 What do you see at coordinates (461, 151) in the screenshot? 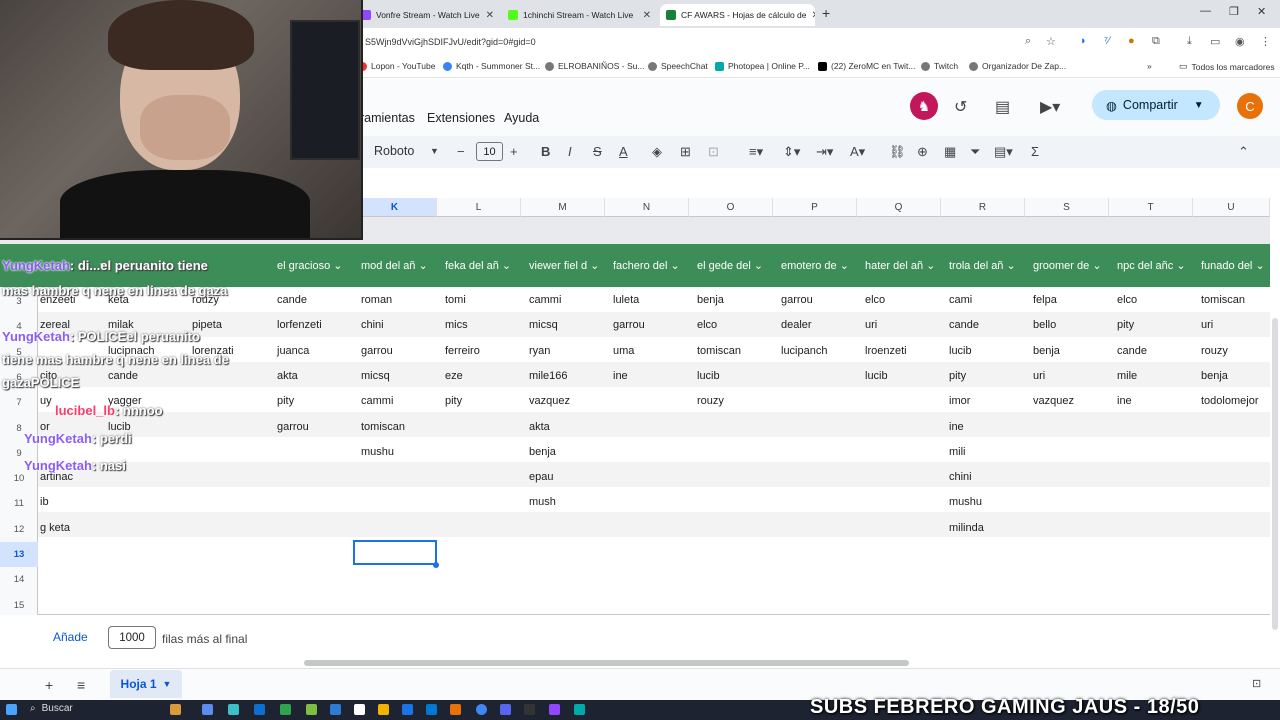
I see `decrease-font-icon: −` at bounding box center [461, 151].